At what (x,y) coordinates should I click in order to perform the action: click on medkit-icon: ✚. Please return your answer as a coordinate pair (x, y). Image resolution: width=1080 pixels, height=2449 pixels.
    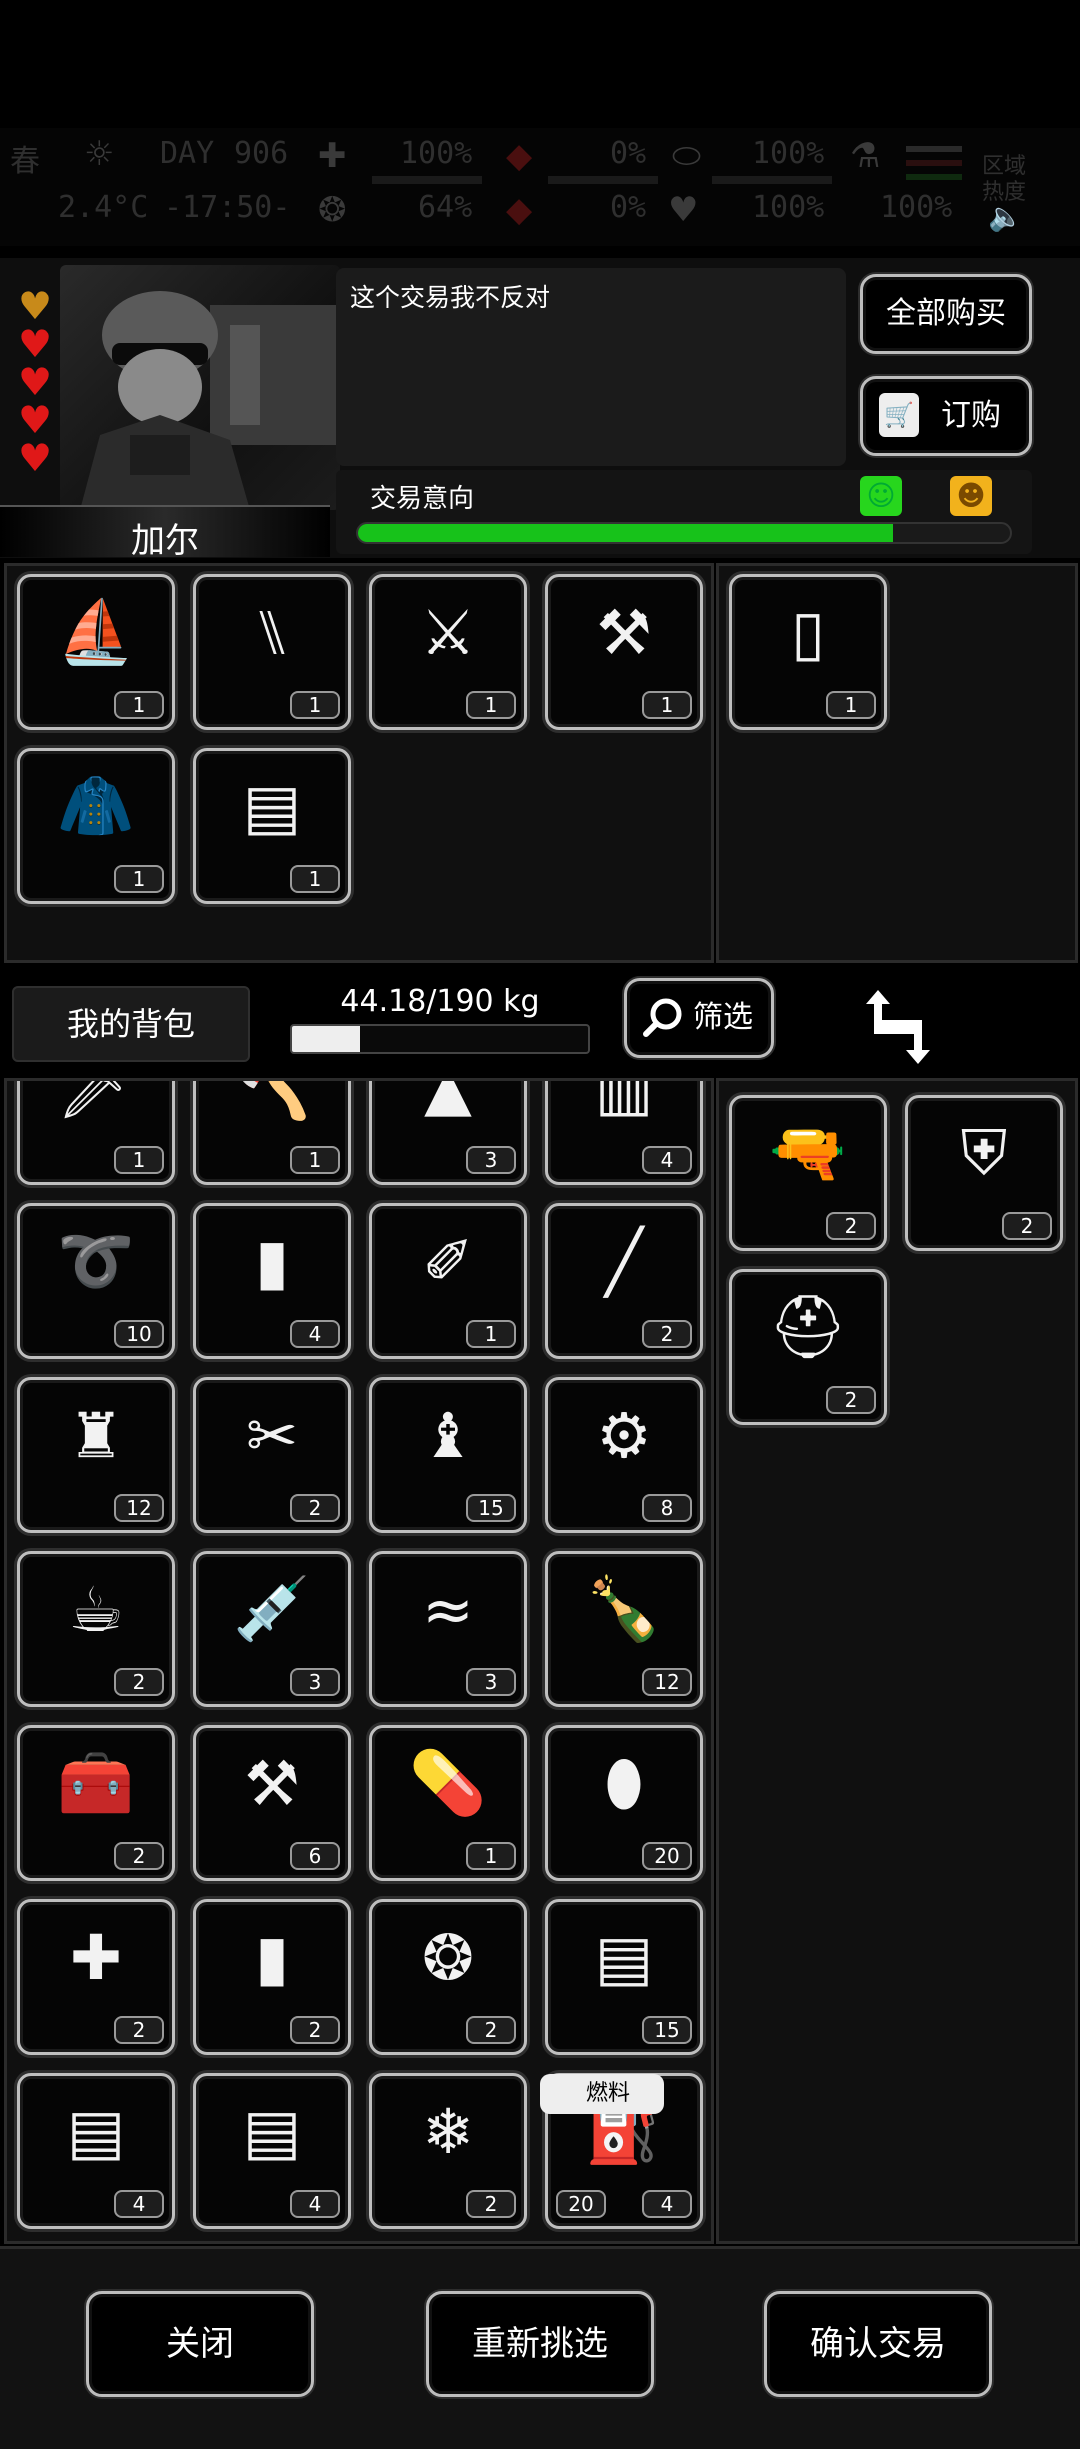
    Looking at the image, I should click on (332, 156).